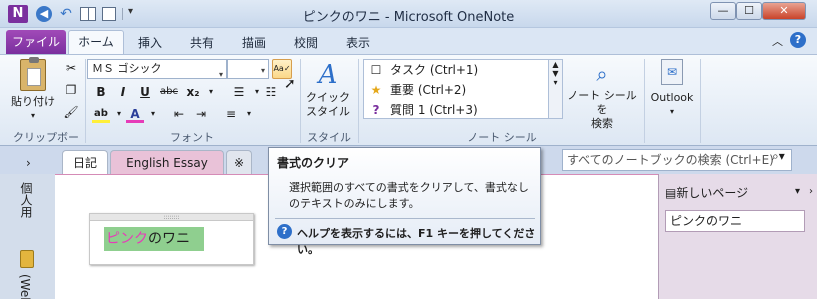 This screenshot has width=817, height=299. Describe the element at coordinates (33, 101) in the screenshot. I see `paste-label: 貼り付け` at that location.